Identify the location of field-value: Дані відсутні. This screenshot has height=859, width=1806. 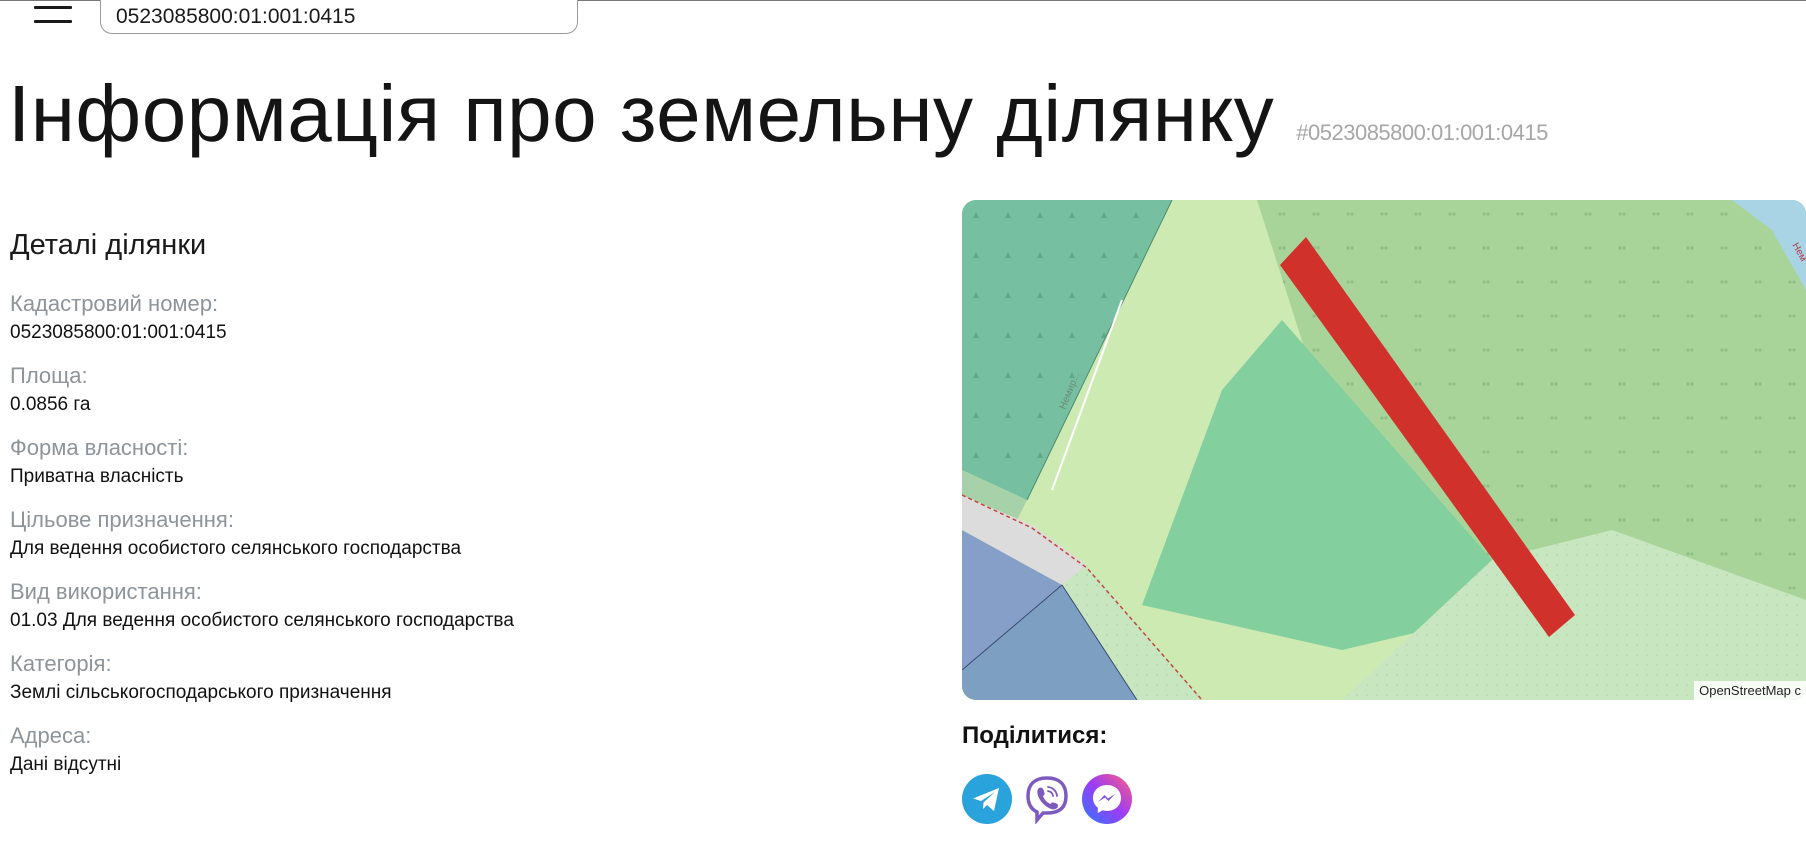
(66, 764).